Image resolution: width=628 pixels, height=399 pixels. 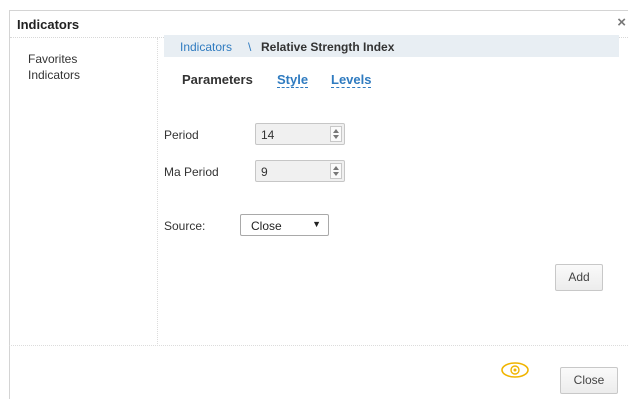 What do you see at coordinates (206, 47) in the screenshot?
I see `breadcrumb-indicators-link: Indicators` at bounding box center [206, 47].